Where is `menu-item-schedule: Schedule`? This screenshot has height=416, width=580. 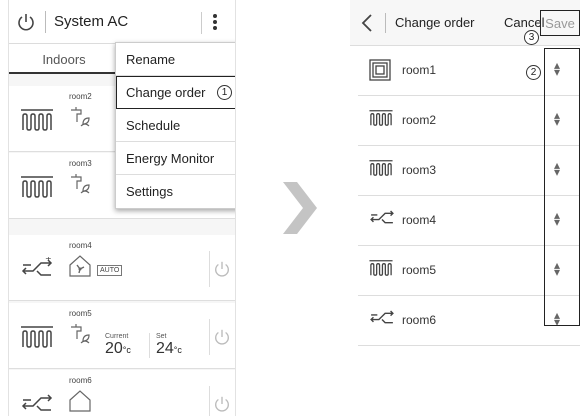 menu-item-schedule: Schedule is located at coordinates (175, 125).